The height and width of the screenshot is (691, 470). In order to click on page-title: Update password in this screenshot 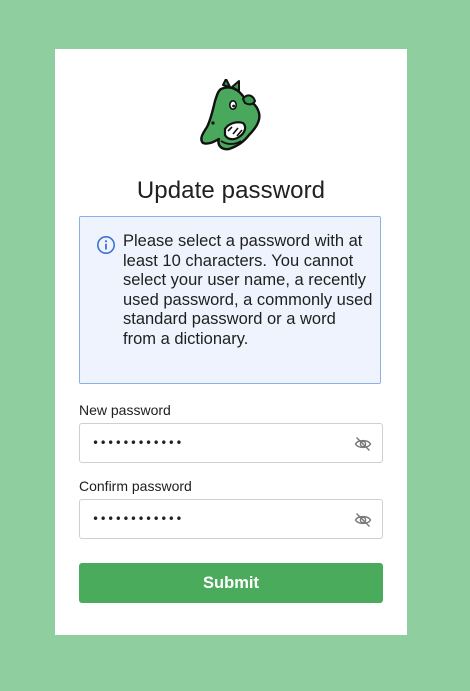, I will do `click(231, 190)`.